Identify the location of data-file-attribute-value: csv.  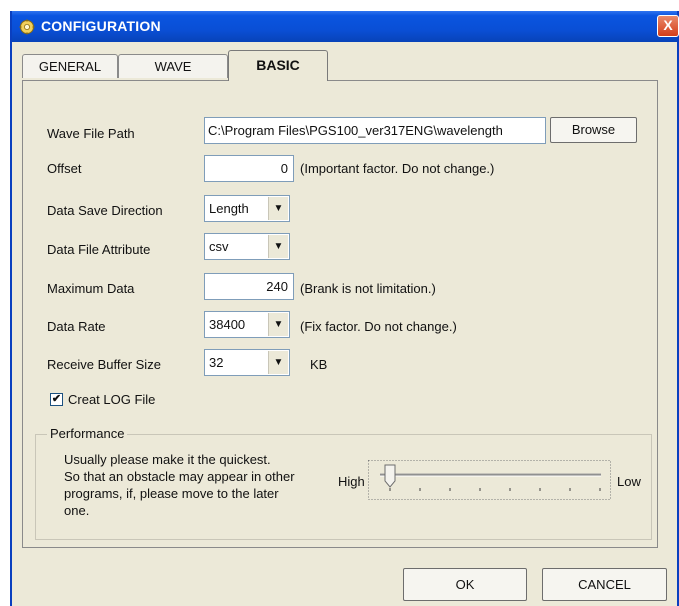
(219, 246).